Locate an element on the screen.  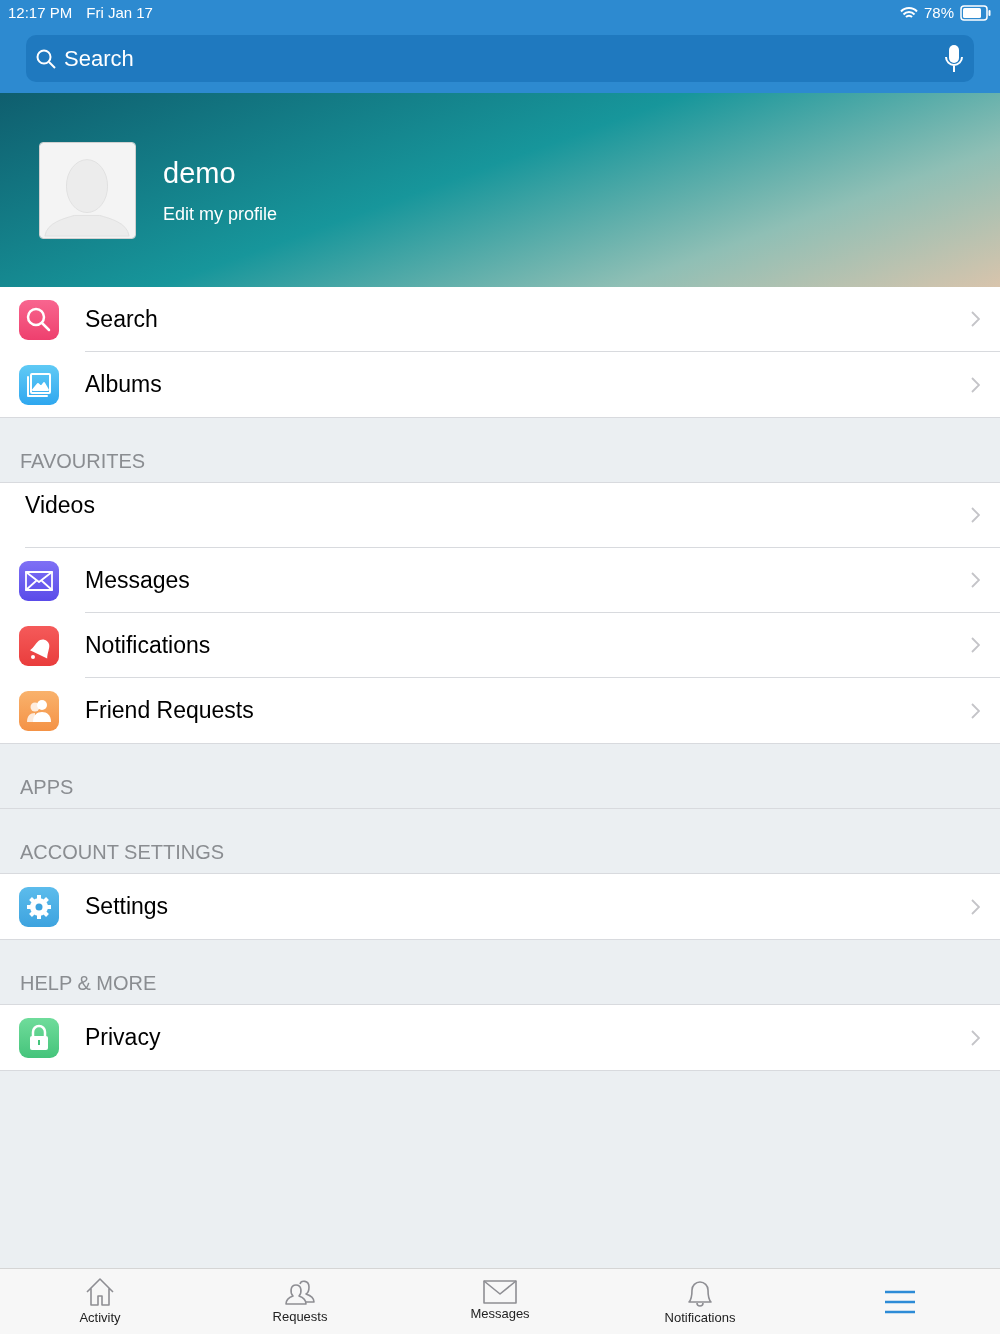
tab-button: Activity is located at coordinates (100, 1301).